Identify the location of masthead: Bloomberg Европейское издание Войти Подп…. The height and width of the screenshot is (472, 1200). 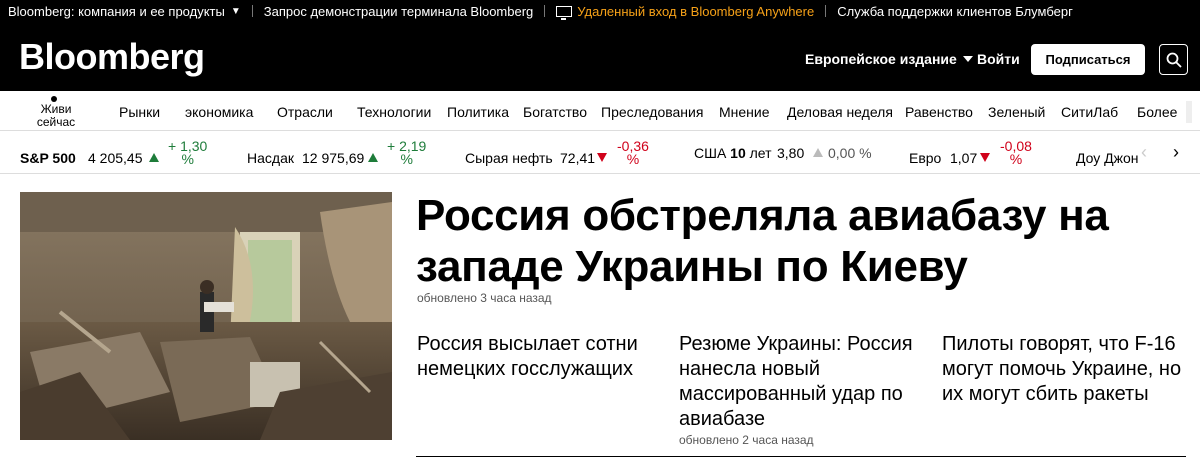
(600, 56).